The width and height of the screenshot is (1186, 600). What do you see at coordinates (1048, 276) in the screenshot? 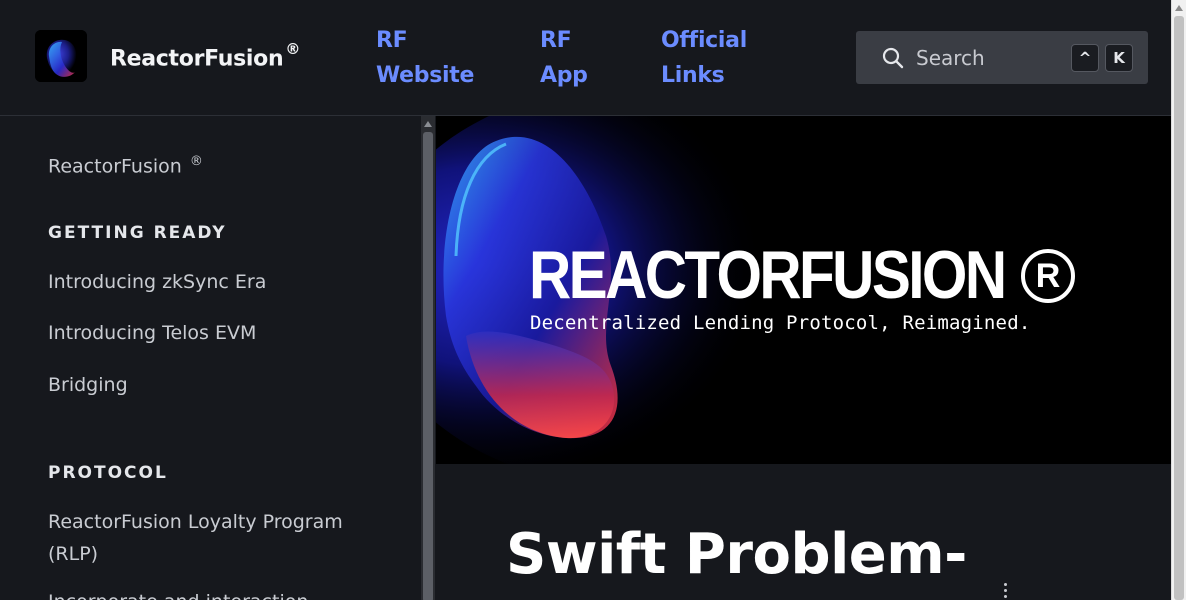
I see `hero-registered-mark: R` at bounding box center [1048, 276].